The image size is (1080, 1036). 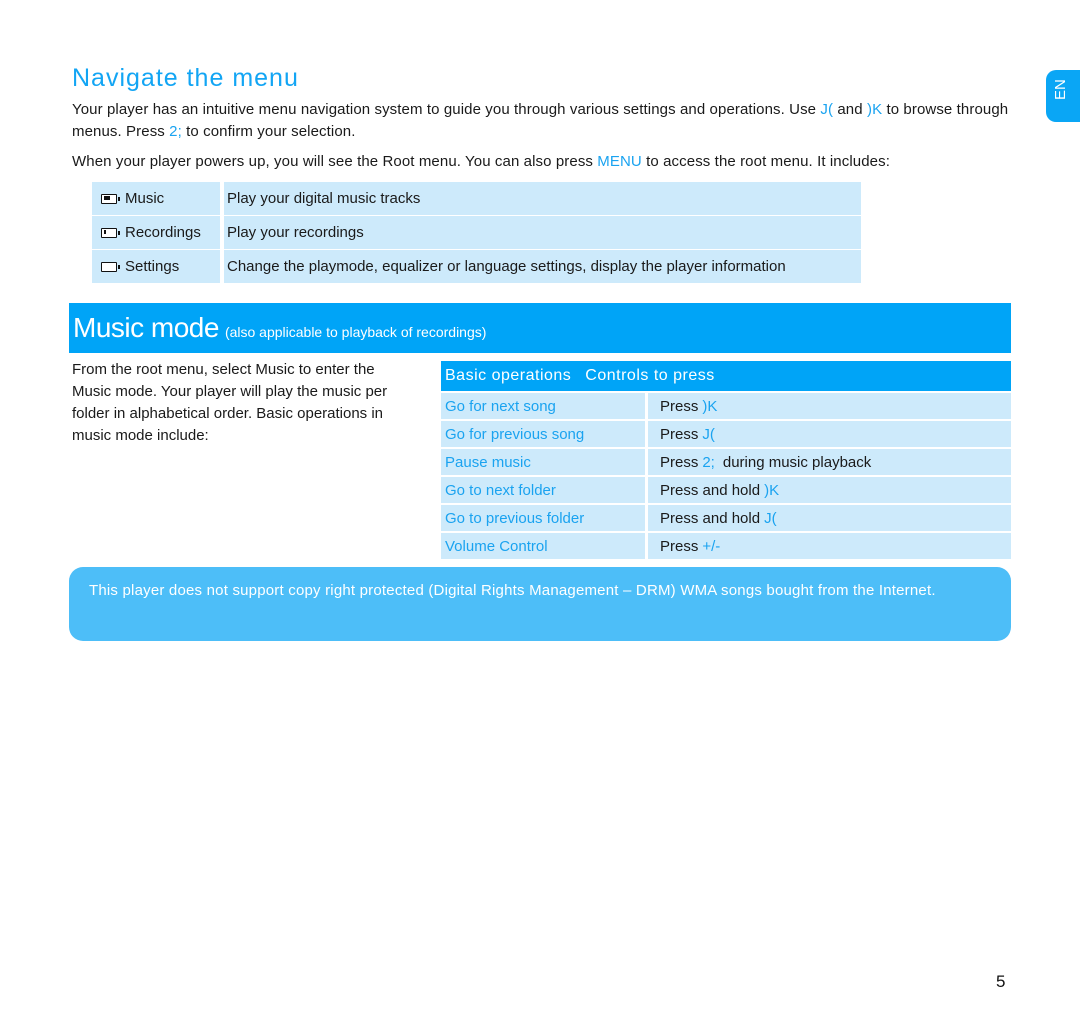 What do you see at coordinates (543, 490) in the screenshot?
I see `operation-label: Go to next folder` at bounding box center [543, 490].